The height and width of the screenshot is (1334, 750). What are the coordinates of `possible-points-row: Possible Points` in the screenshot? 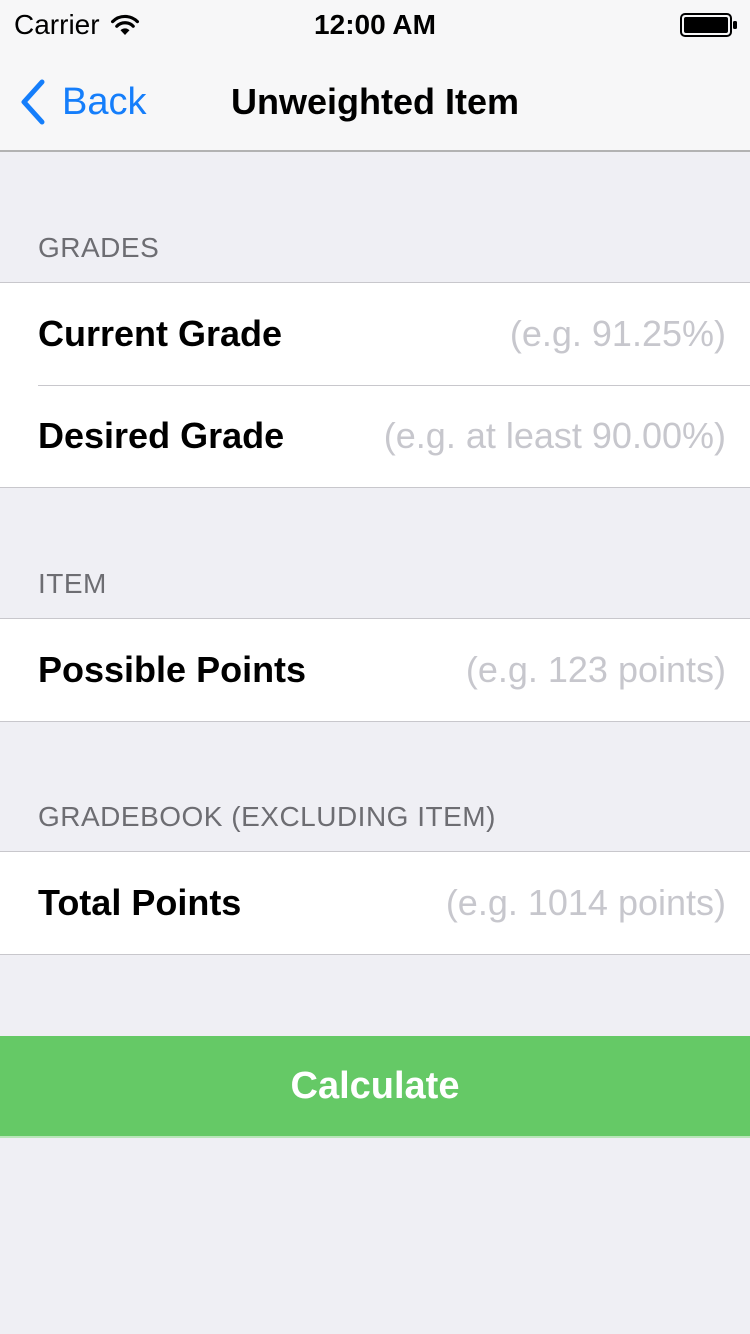 It's located at (375, 670).